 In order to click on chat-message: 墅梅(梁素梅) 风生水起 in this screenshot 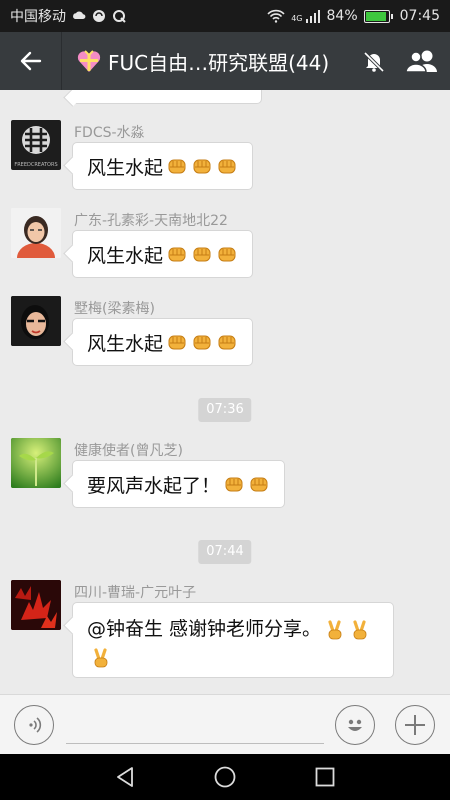, I will do `click(225, 332)`.